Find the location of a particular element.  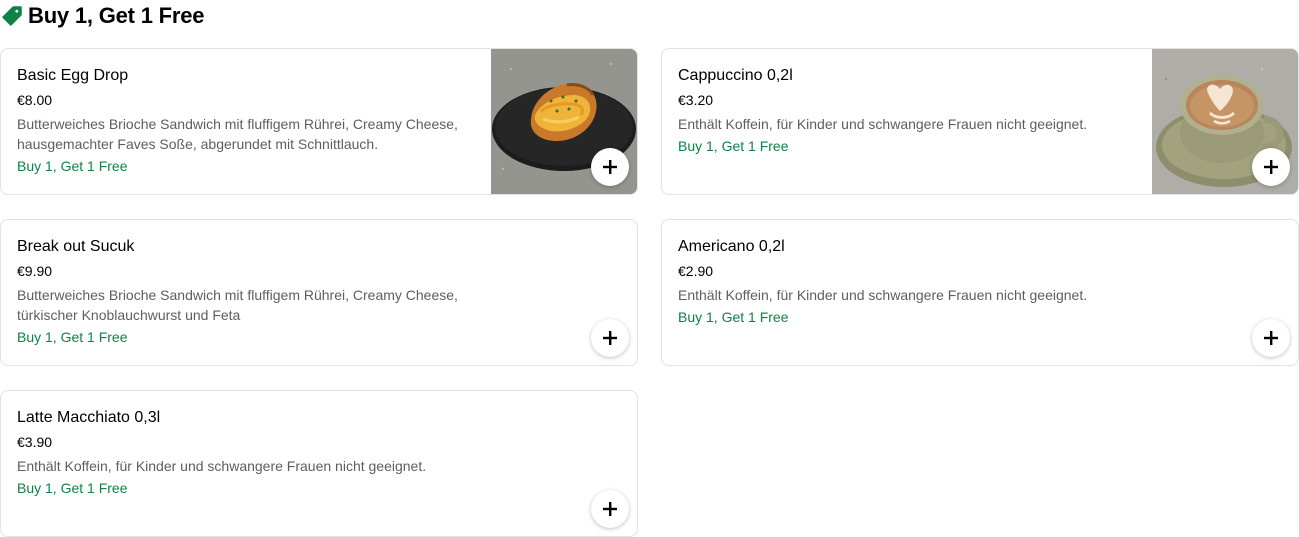

item-price: €8.00 is located at coordinates (35, 100).